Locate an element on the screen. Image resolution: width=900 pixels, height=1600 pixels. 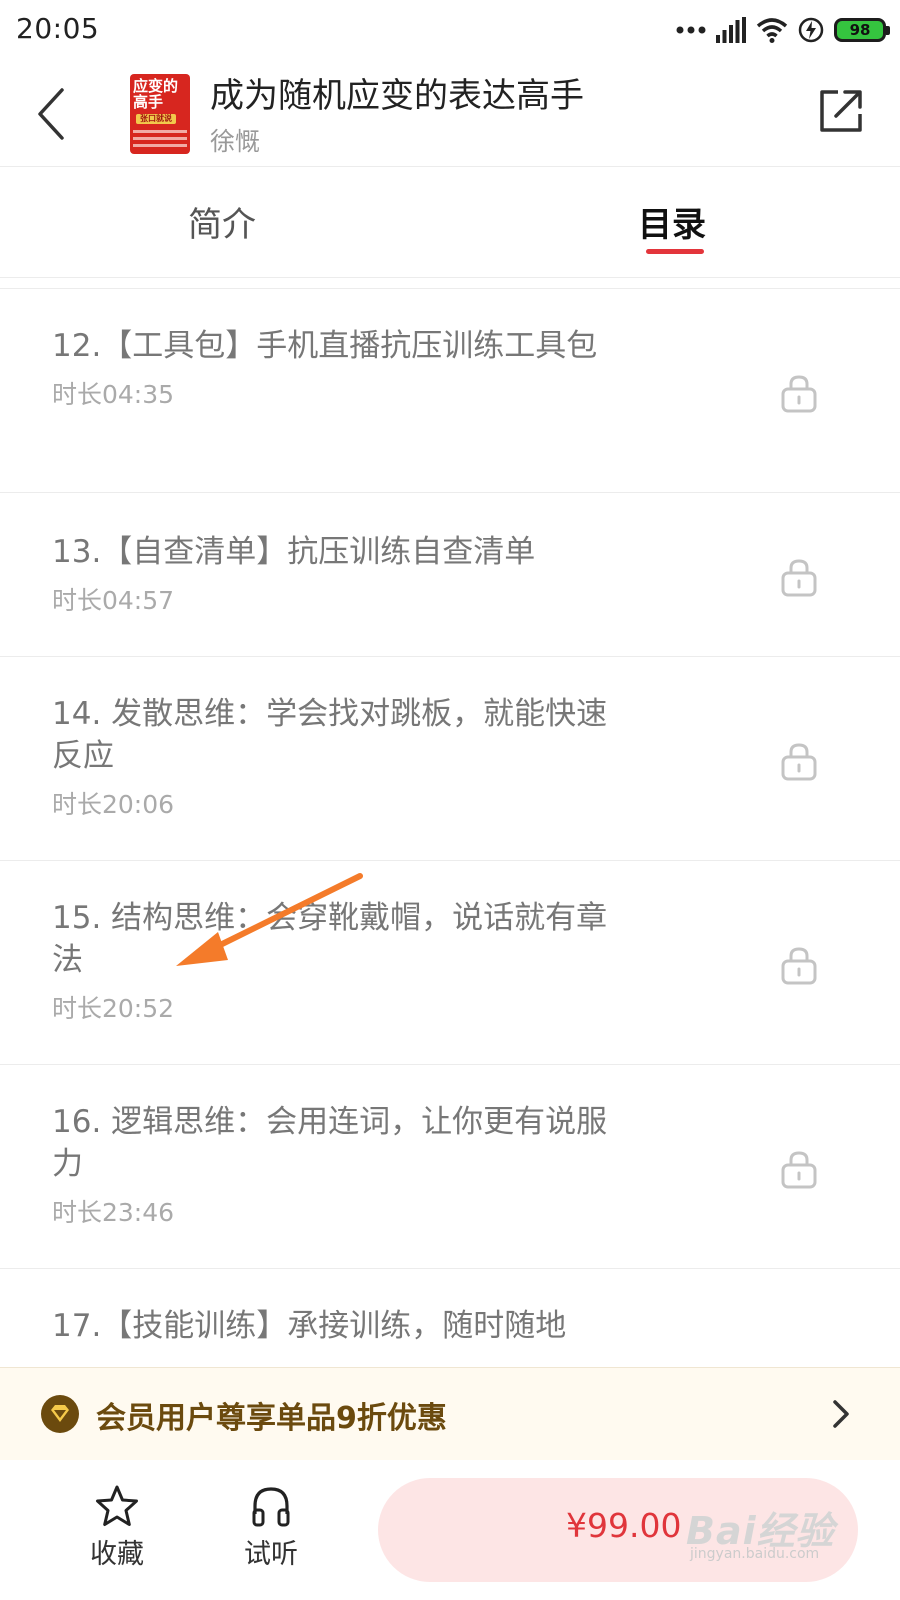
vip-diamond-icon is located at coordinates (60, 1414).